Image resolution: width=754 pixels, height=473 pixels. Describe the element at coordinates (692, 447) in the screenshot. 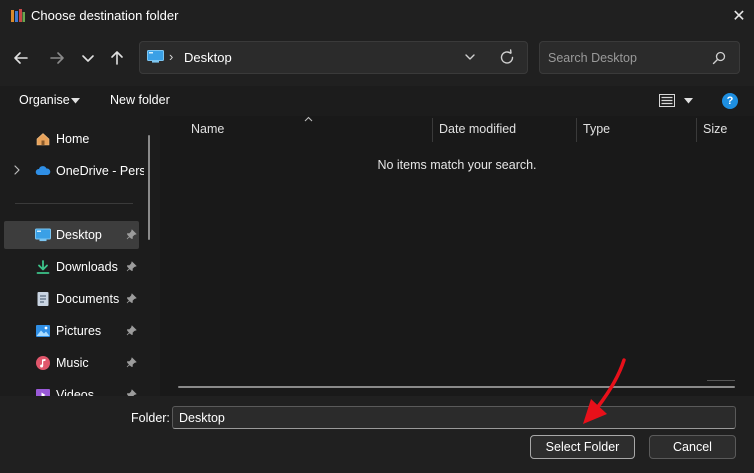

I see `cancel-button: Cancel` at that location.